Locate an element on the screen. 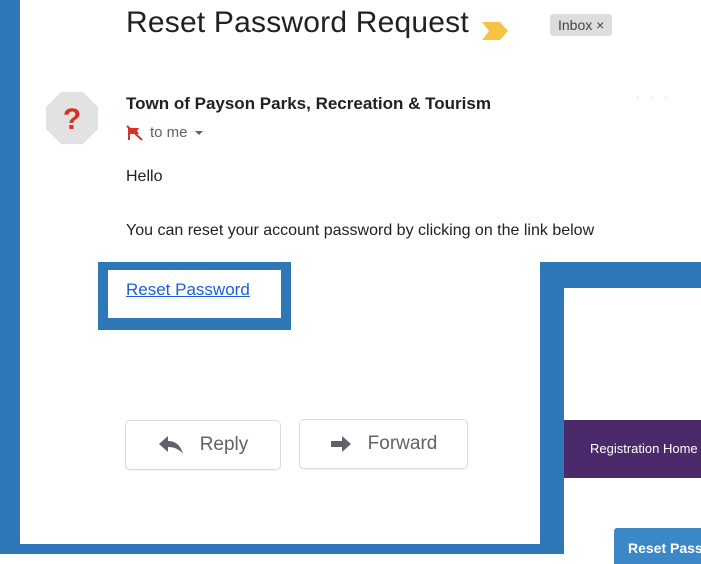  forward-button: Forward is located at coordinates (383, 444).